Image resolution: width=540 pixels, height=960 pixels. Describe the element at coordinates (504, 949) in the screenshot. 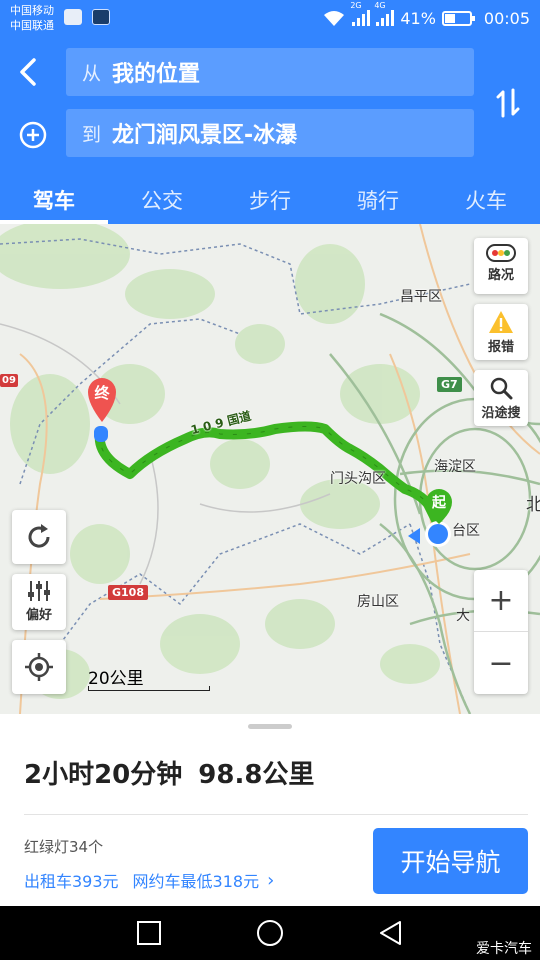

I see `watermark-text: 爱卡汽车` at that location.